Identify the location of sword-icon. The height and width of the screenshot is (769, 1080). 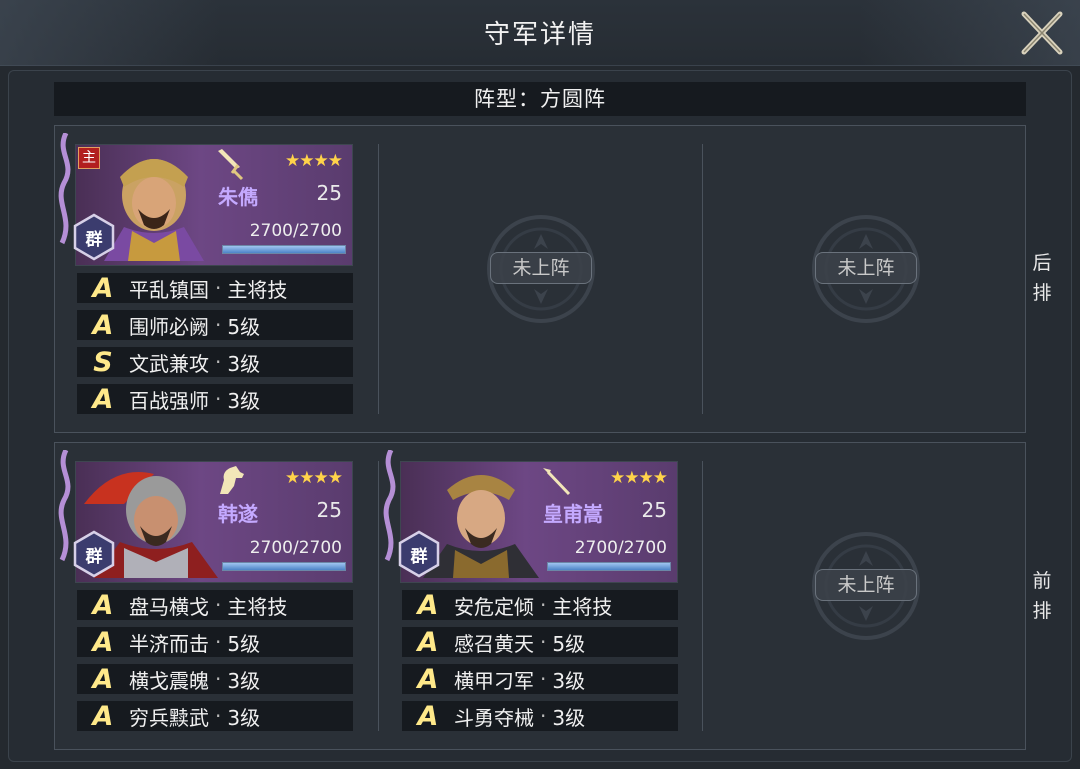
(231, 165).